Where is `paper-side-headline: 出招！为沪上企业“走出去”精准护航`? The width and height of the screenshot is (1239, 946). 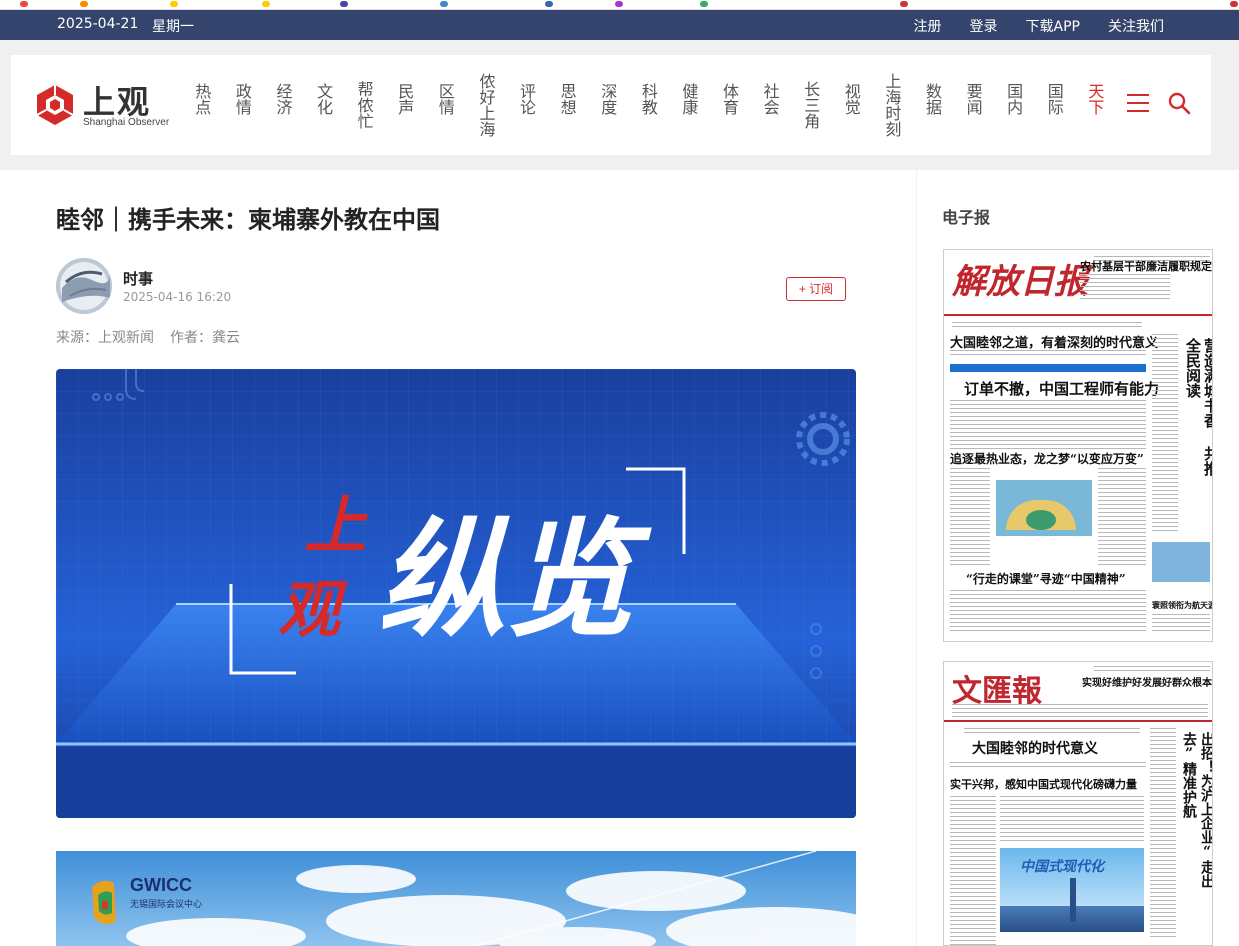
paper-side-headline: 出招！为沪上企业“走出去”精准护航 is located at coordinates (1197, 810).